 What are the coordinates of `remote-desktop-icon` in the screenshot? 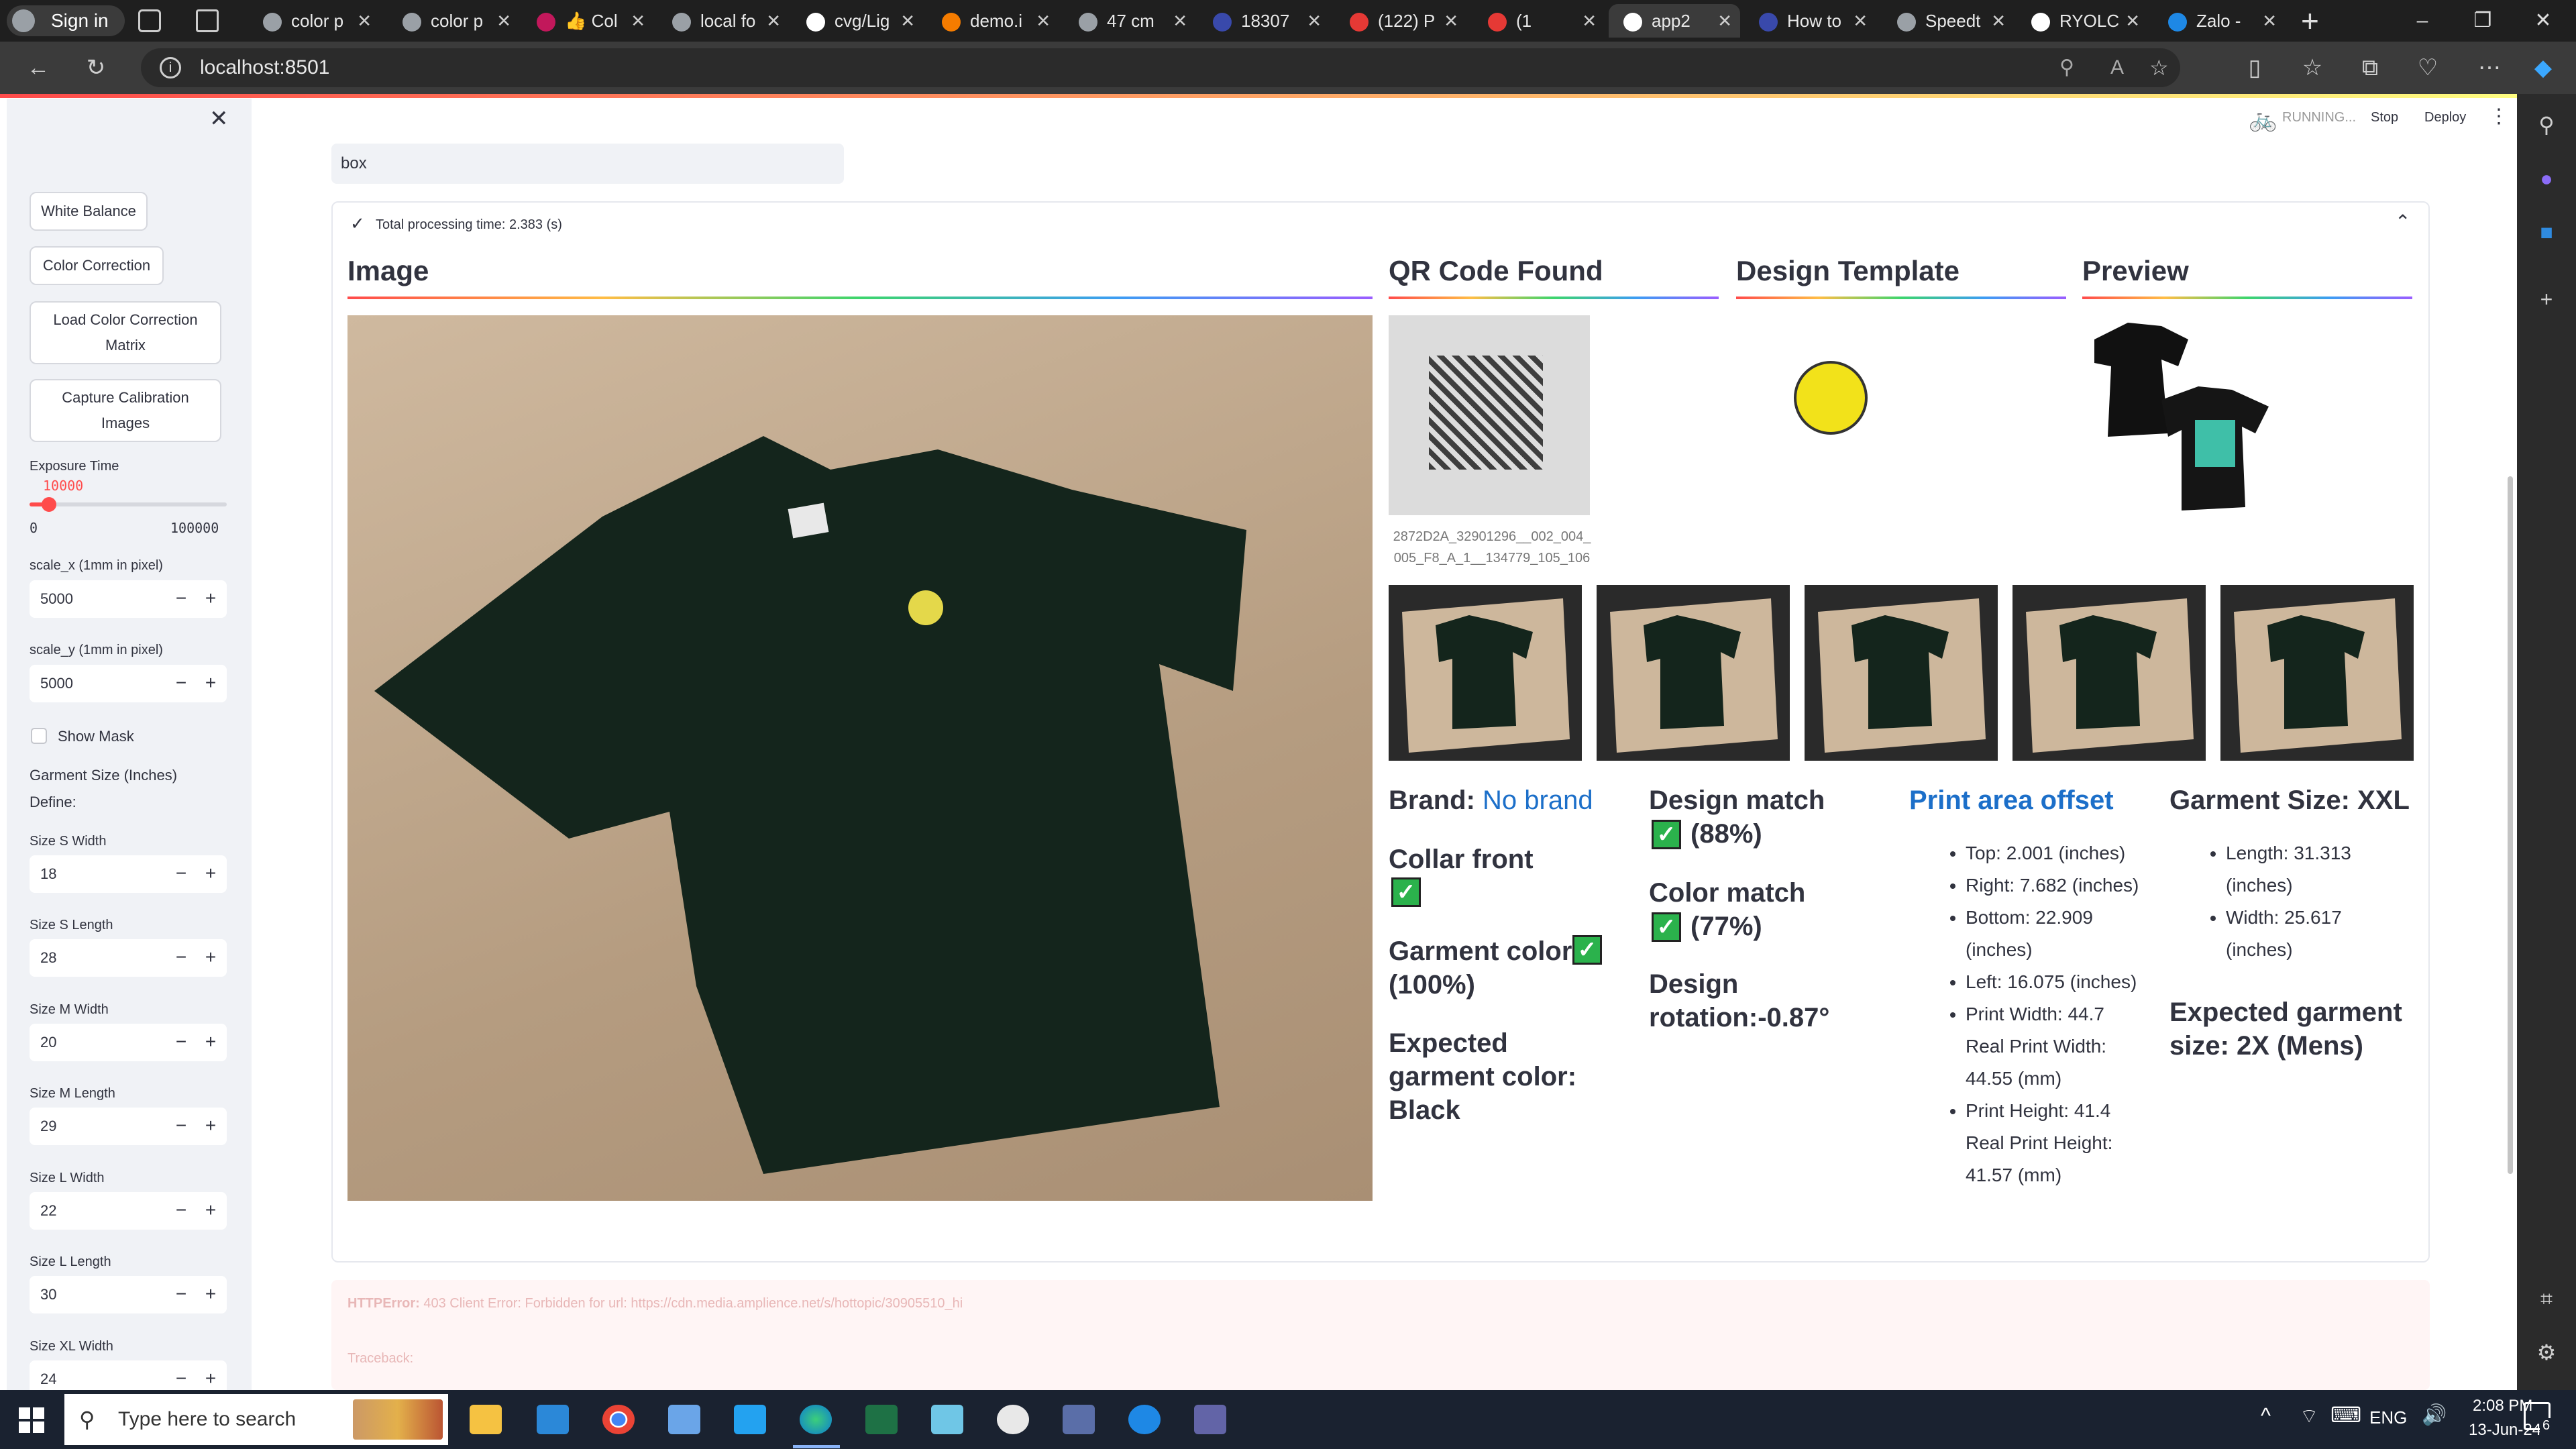 It's located at (684, 1419).